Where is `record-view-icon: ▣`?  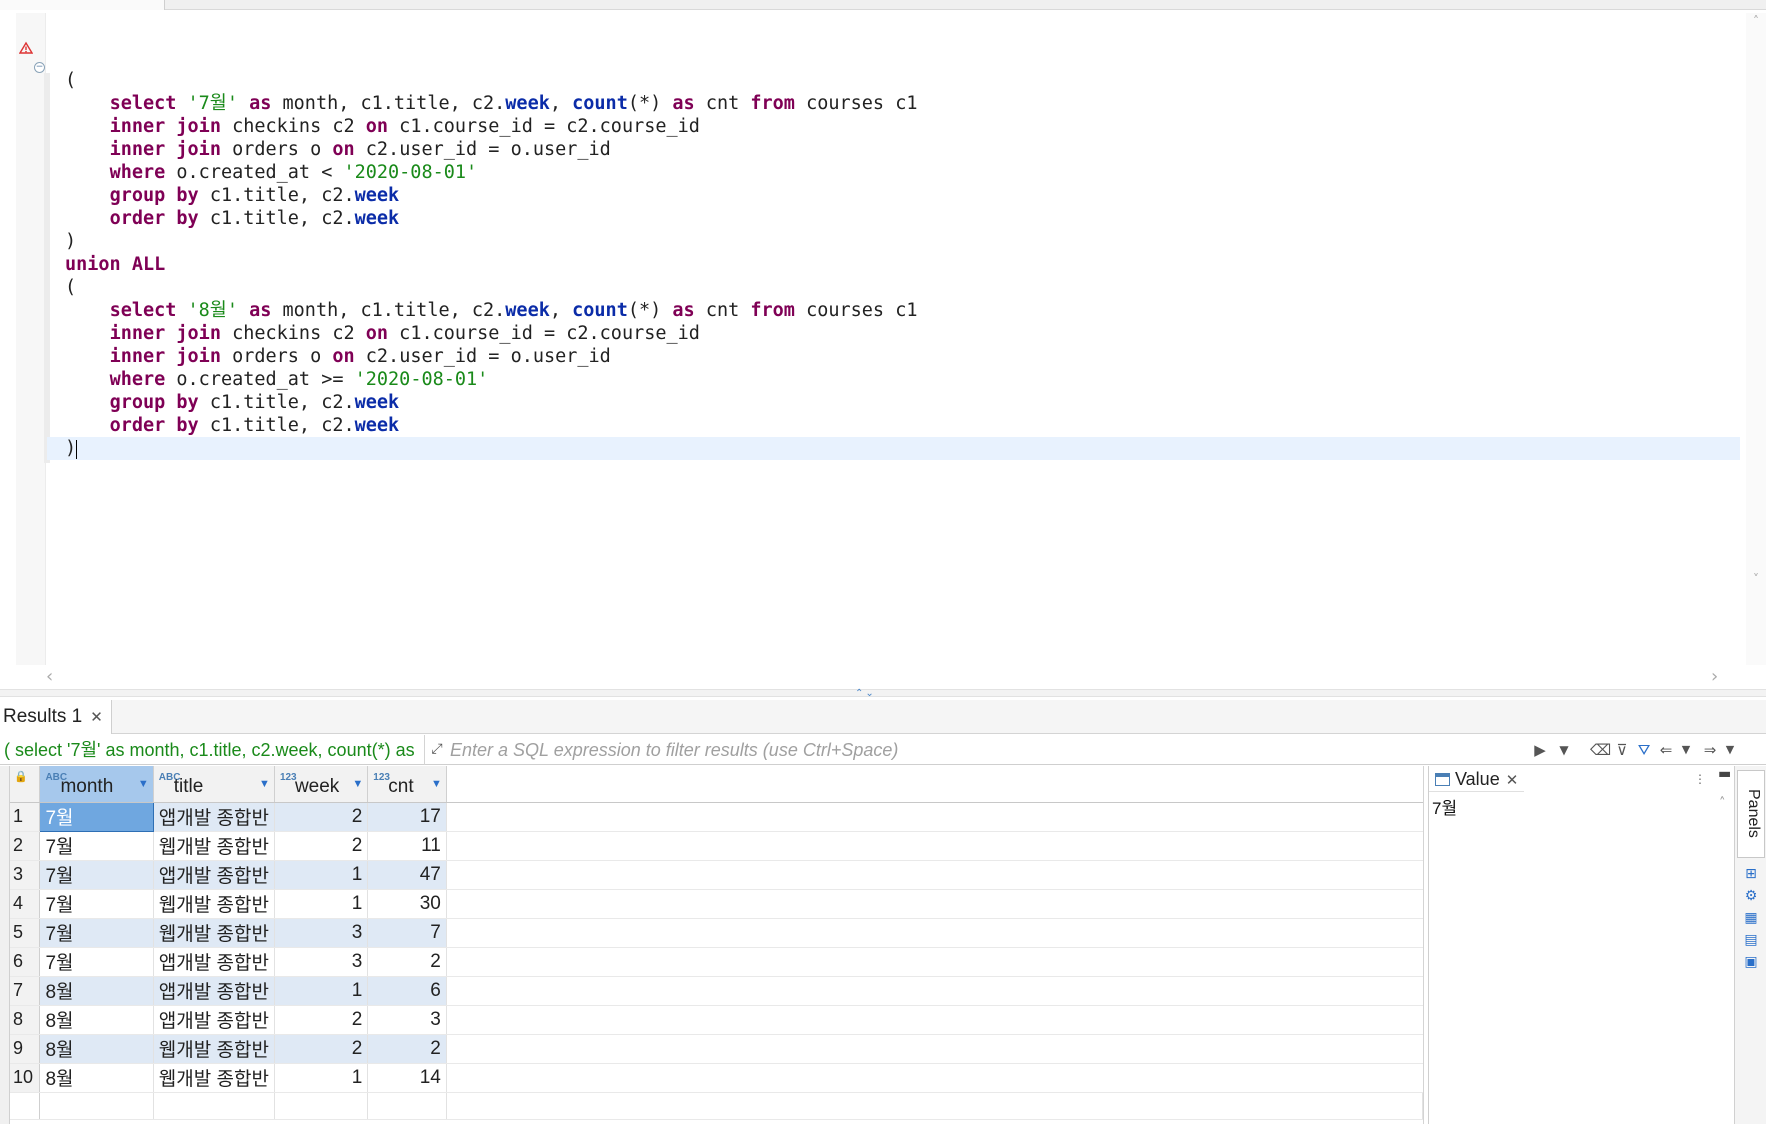
record-view-icon: ▣ is located at coordinates (1751, 962).